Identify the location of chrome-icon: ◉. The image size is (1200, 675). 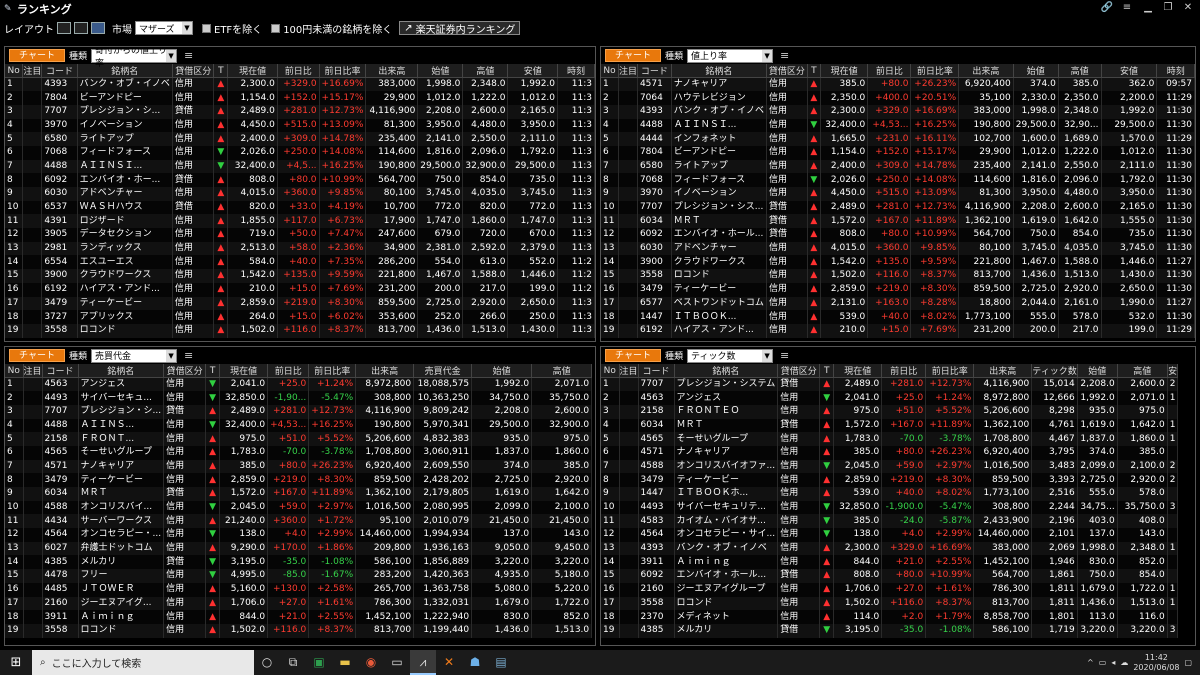
(371, 662).